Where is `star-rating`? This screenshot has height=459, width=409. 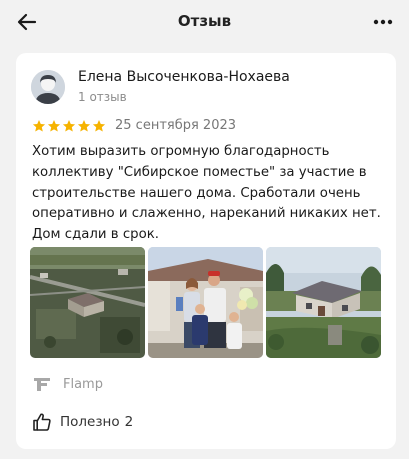
star-rating is located at coordinates (69, 126).